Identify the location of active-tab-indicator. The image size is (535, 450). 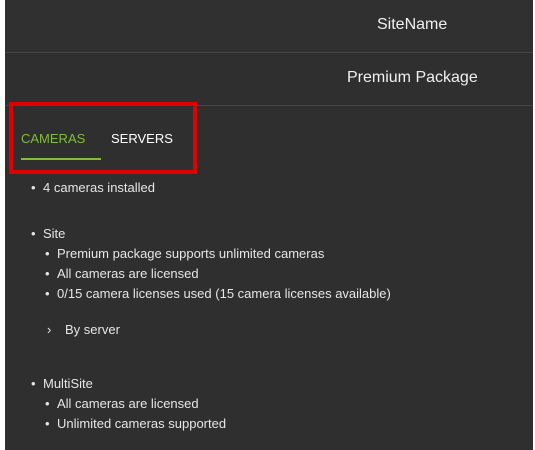
(61, 159).